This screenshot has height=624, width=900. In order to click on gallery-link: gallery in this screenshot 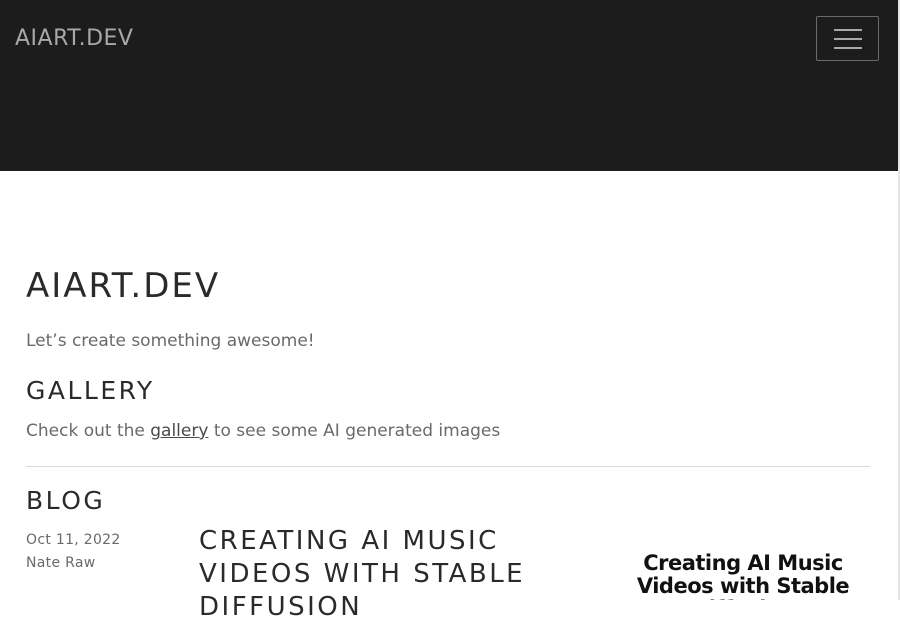, I will do `click(179, 431)`.